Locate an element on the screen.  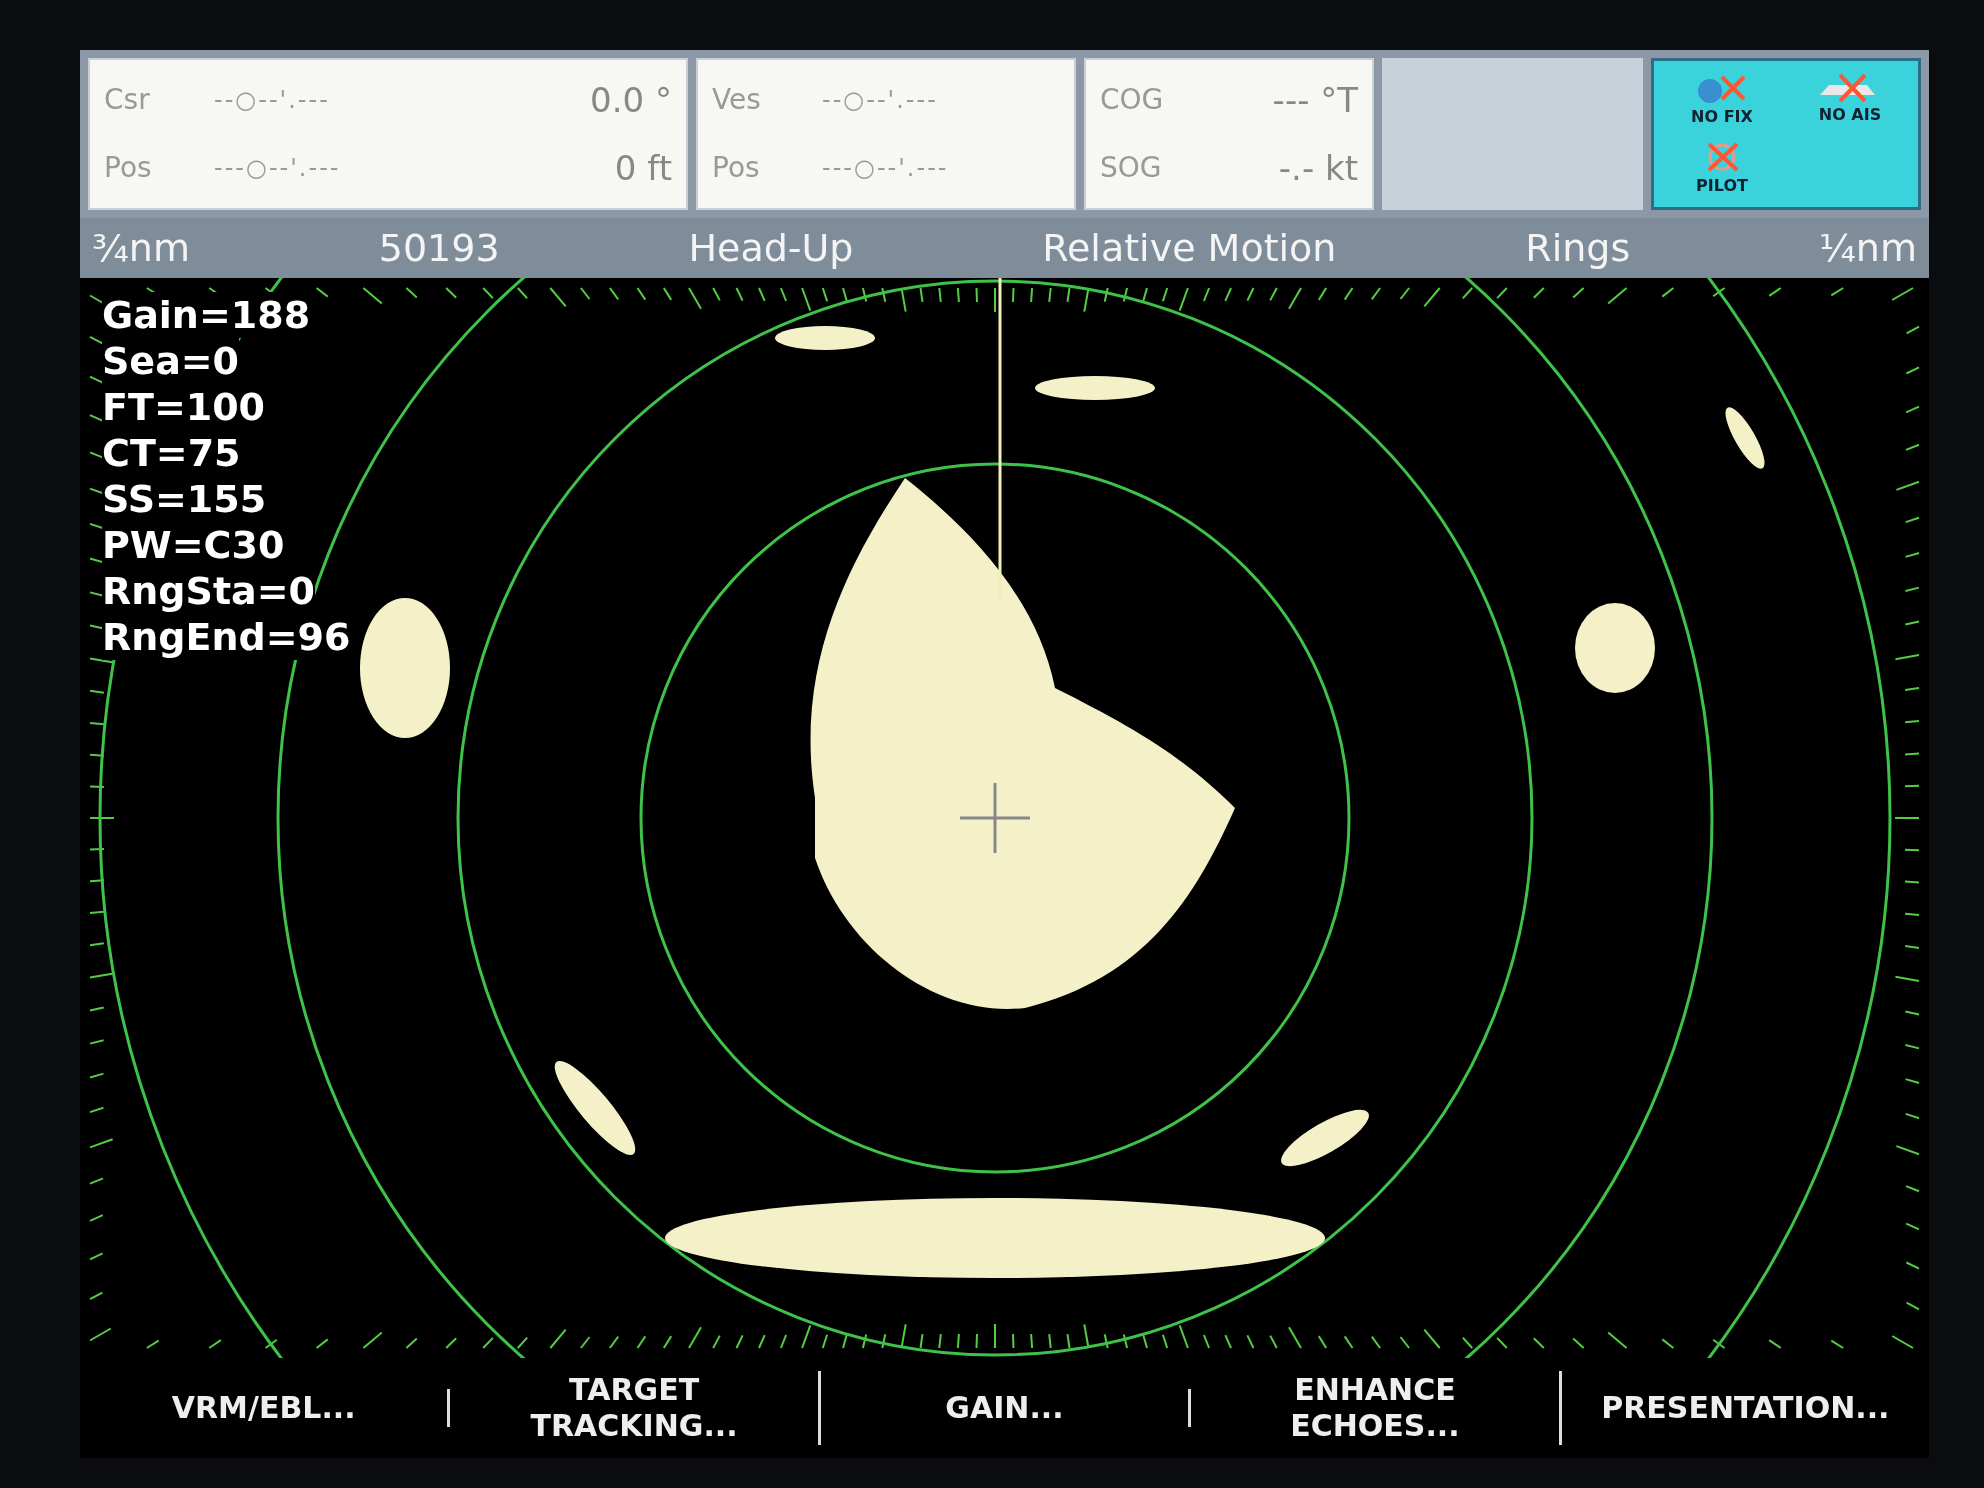
status-label: NO FIX is located at coordinates (1722, 116).